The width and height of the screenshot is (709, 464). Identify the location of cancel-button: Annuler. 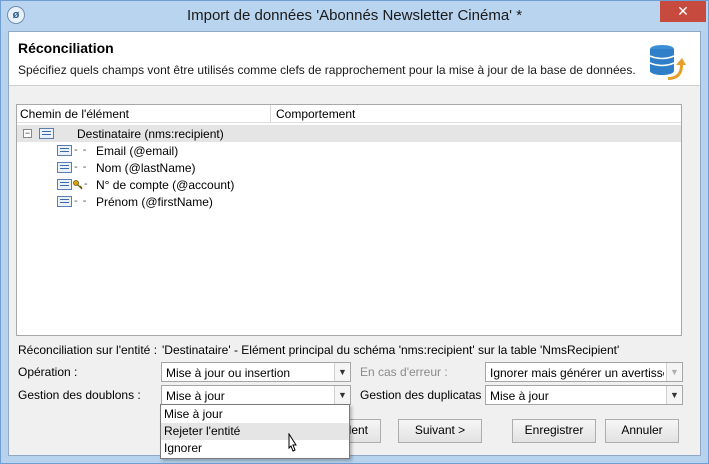
(642, 431).